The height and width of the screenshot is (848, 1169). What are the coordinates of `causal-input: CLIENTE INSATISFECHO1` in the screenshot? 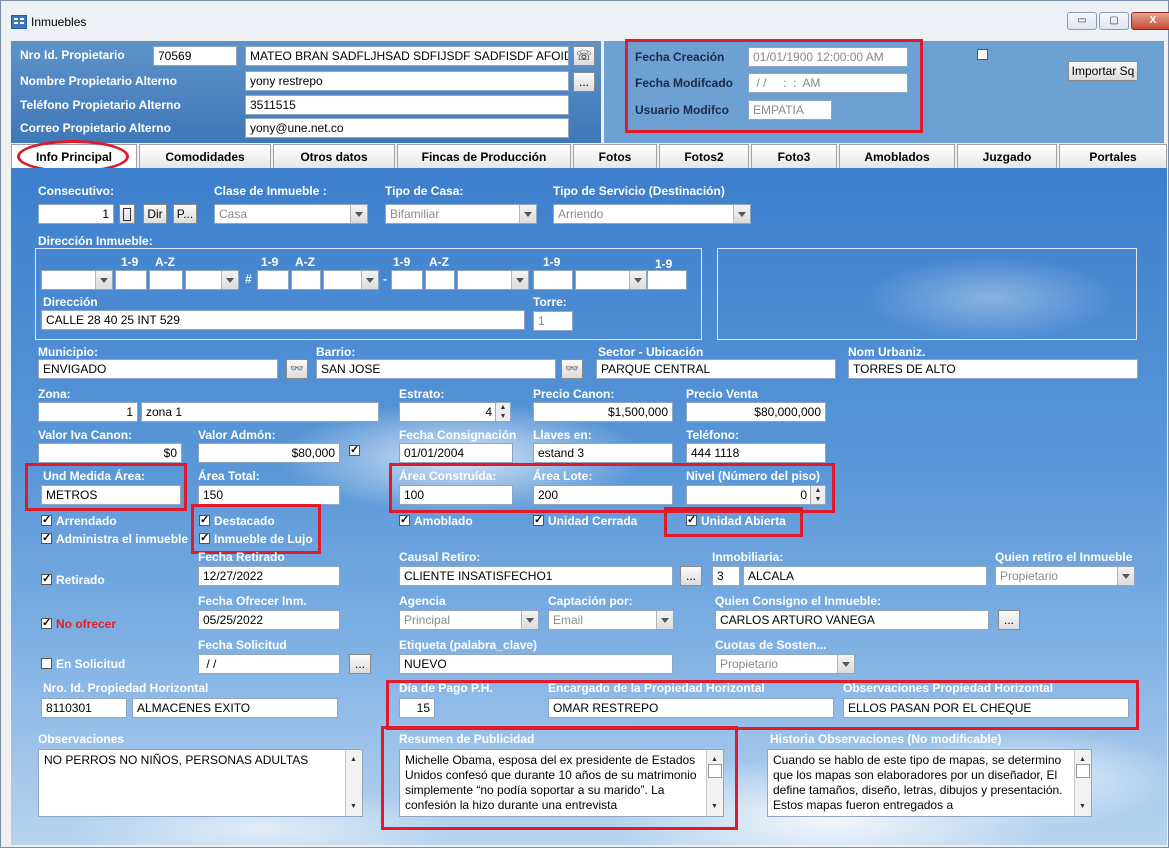 It's located at (536, 576).